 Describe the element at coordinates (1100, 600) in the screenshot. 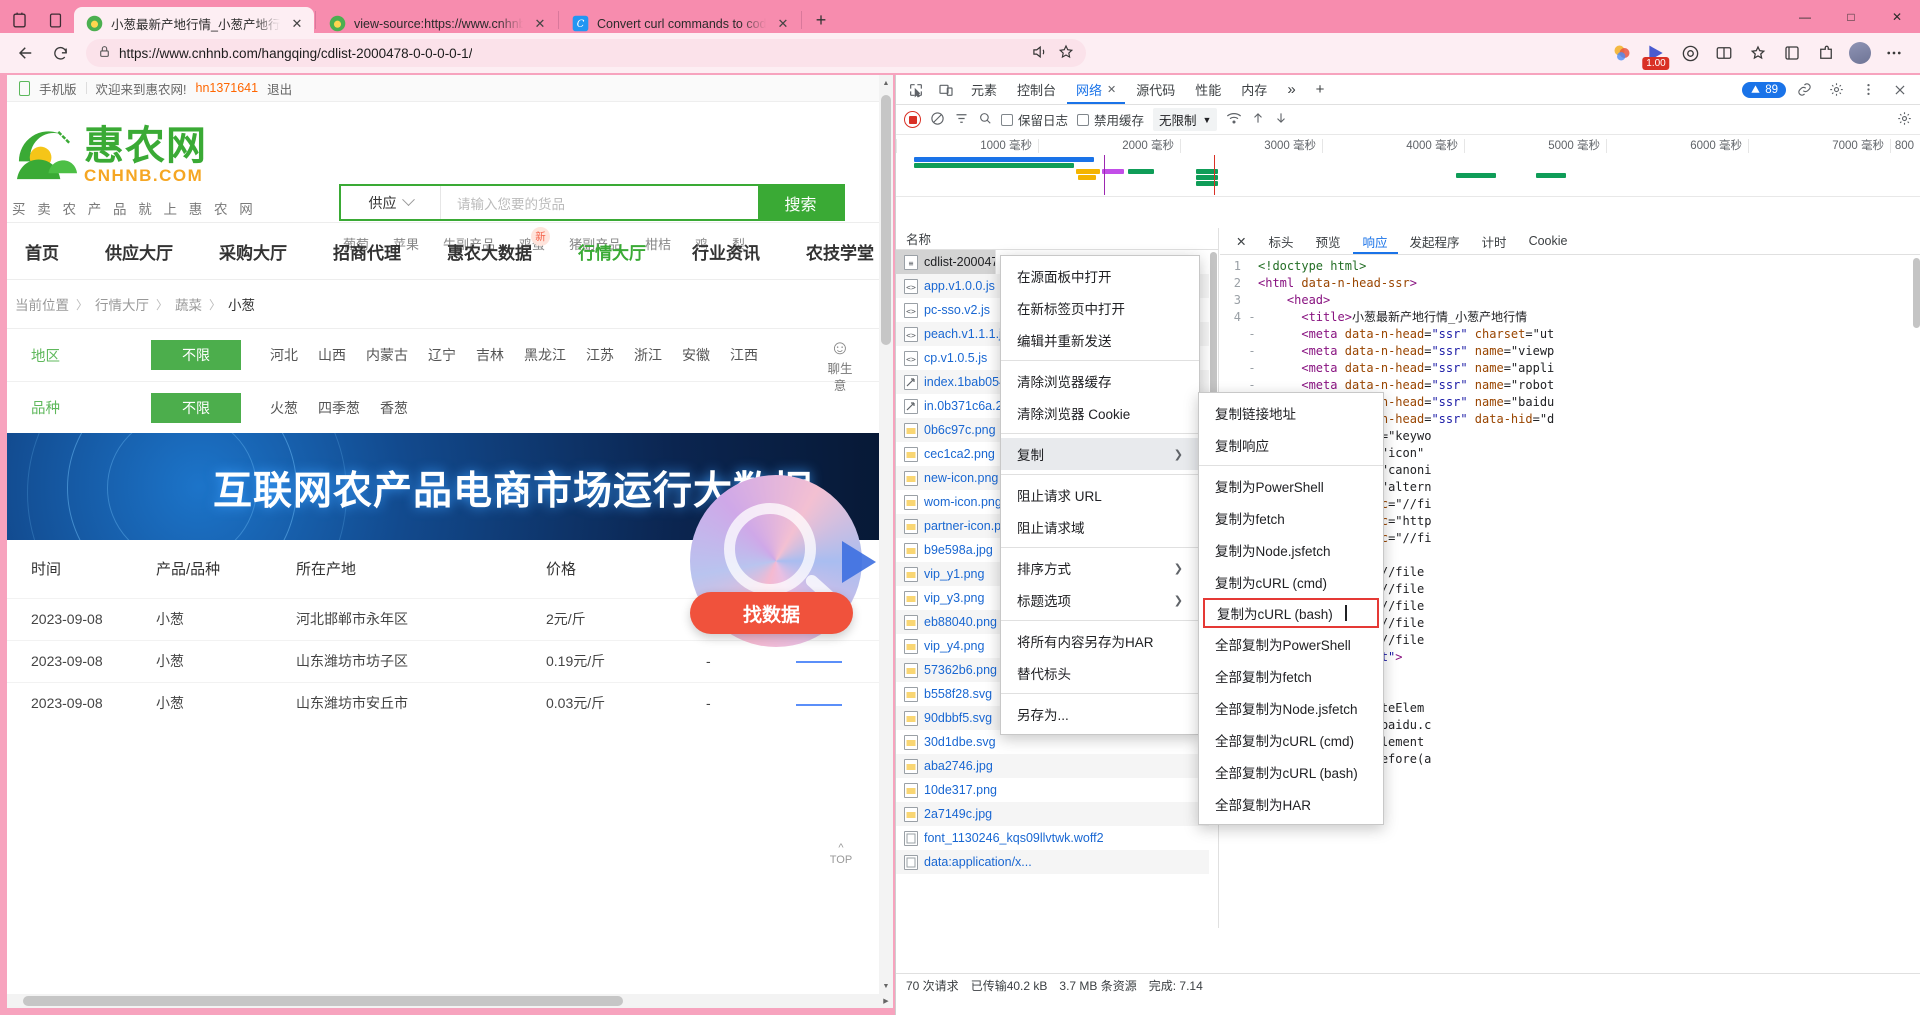

I see `menu-item: 标题选项 ❯` at that location.